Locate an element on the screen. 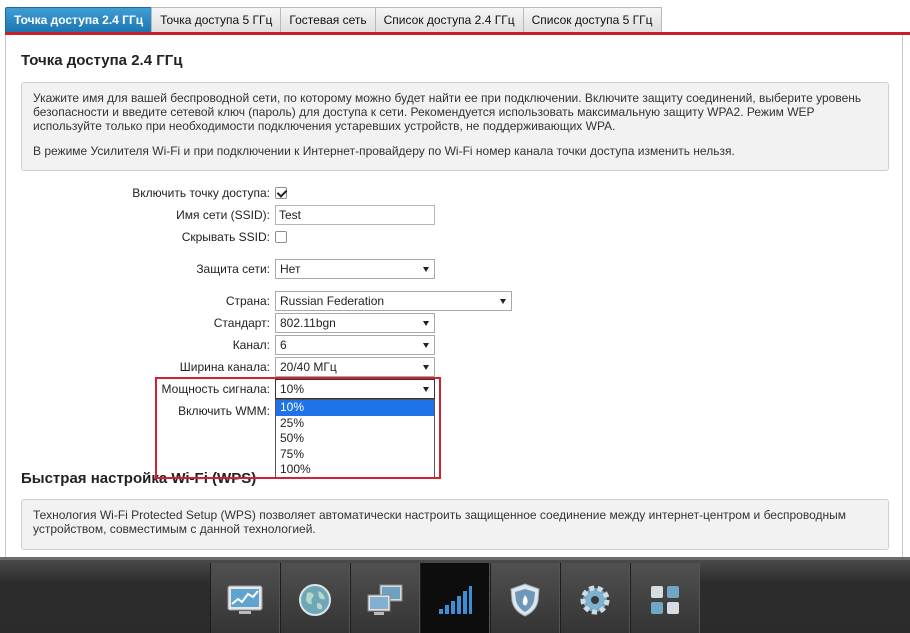  security-row: Защита сети: Нет is located at coordinates (300, 269).